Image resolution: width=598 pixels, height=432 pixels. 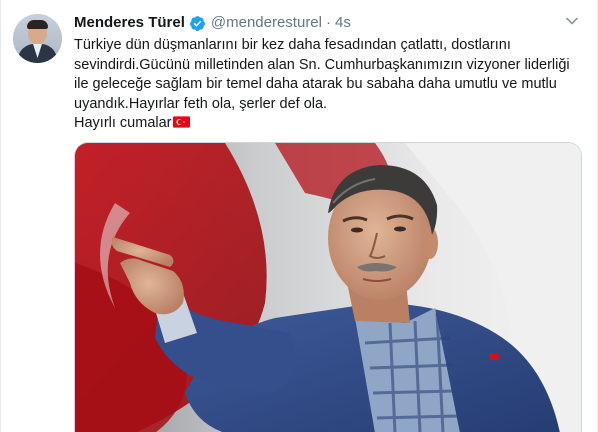 I want to click on turkey-flag-emoji, so click(x=181, y=122).